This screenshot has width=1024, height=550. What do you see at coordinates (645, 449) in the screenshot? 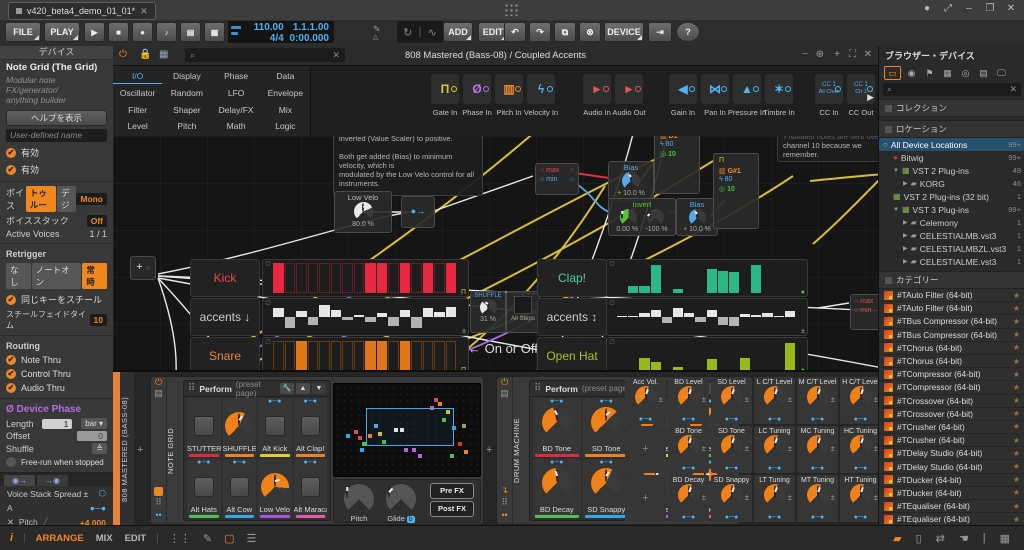
I see `mapping-empty-cell: +` at bounding box center [645, 449].